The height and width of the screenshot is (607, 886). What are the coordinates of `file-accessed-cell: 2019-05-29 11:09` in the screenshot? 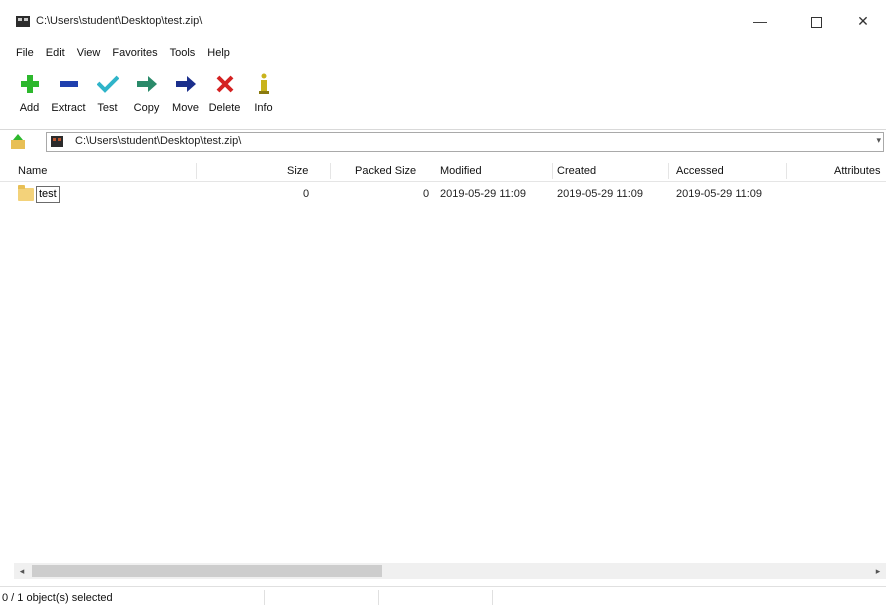 It's located at (719, 194).